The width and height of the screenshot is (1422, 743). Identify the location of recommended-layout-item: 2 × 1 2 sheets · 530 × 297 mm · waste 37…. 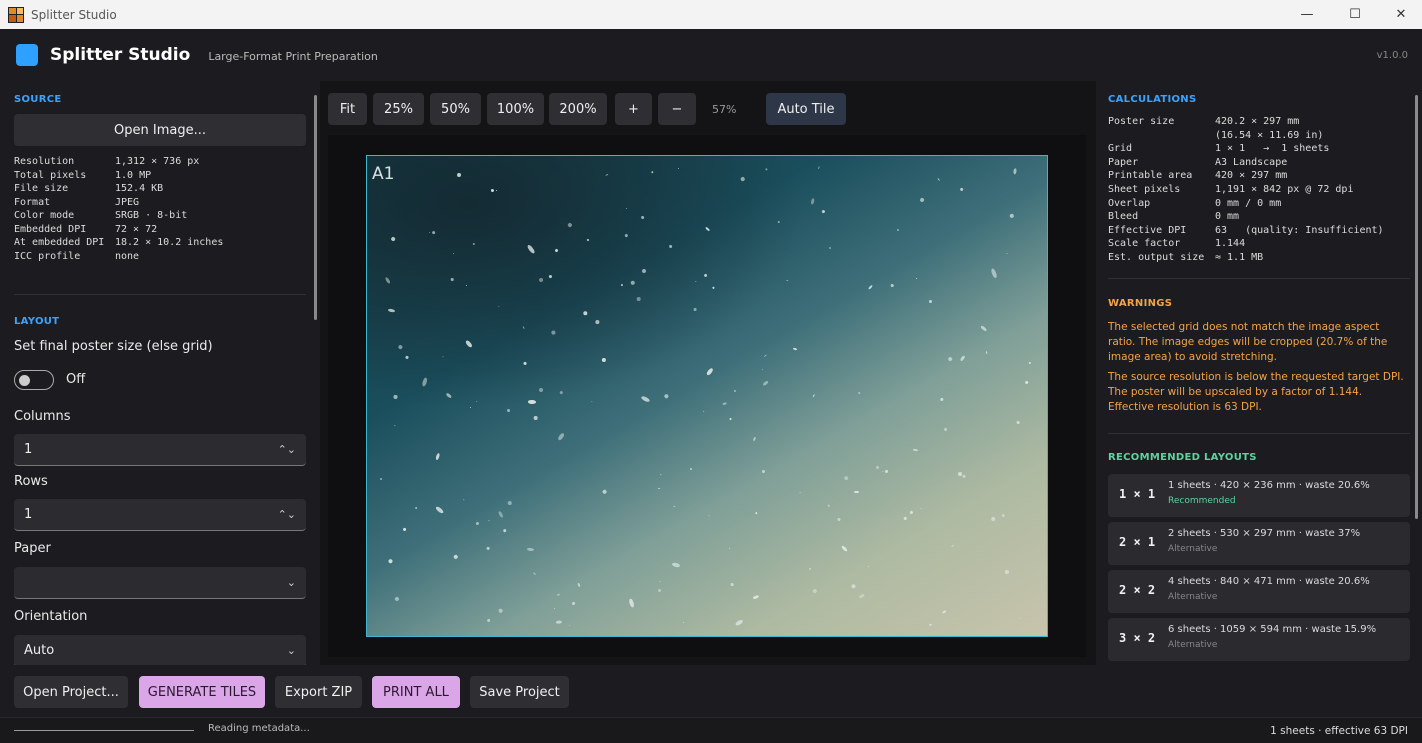
(1259, 543).